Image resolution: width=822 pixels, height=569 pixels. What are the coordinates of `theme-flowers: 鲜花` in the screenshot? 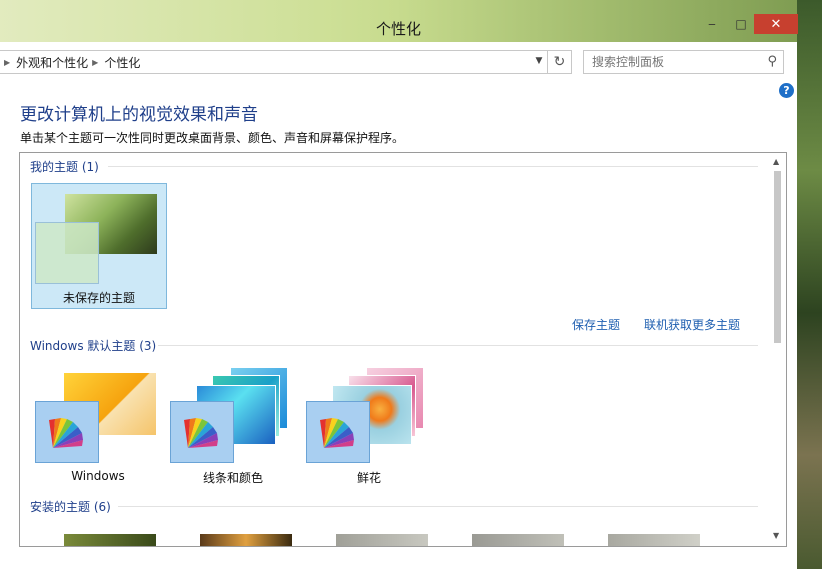 It's located at (369, 425).